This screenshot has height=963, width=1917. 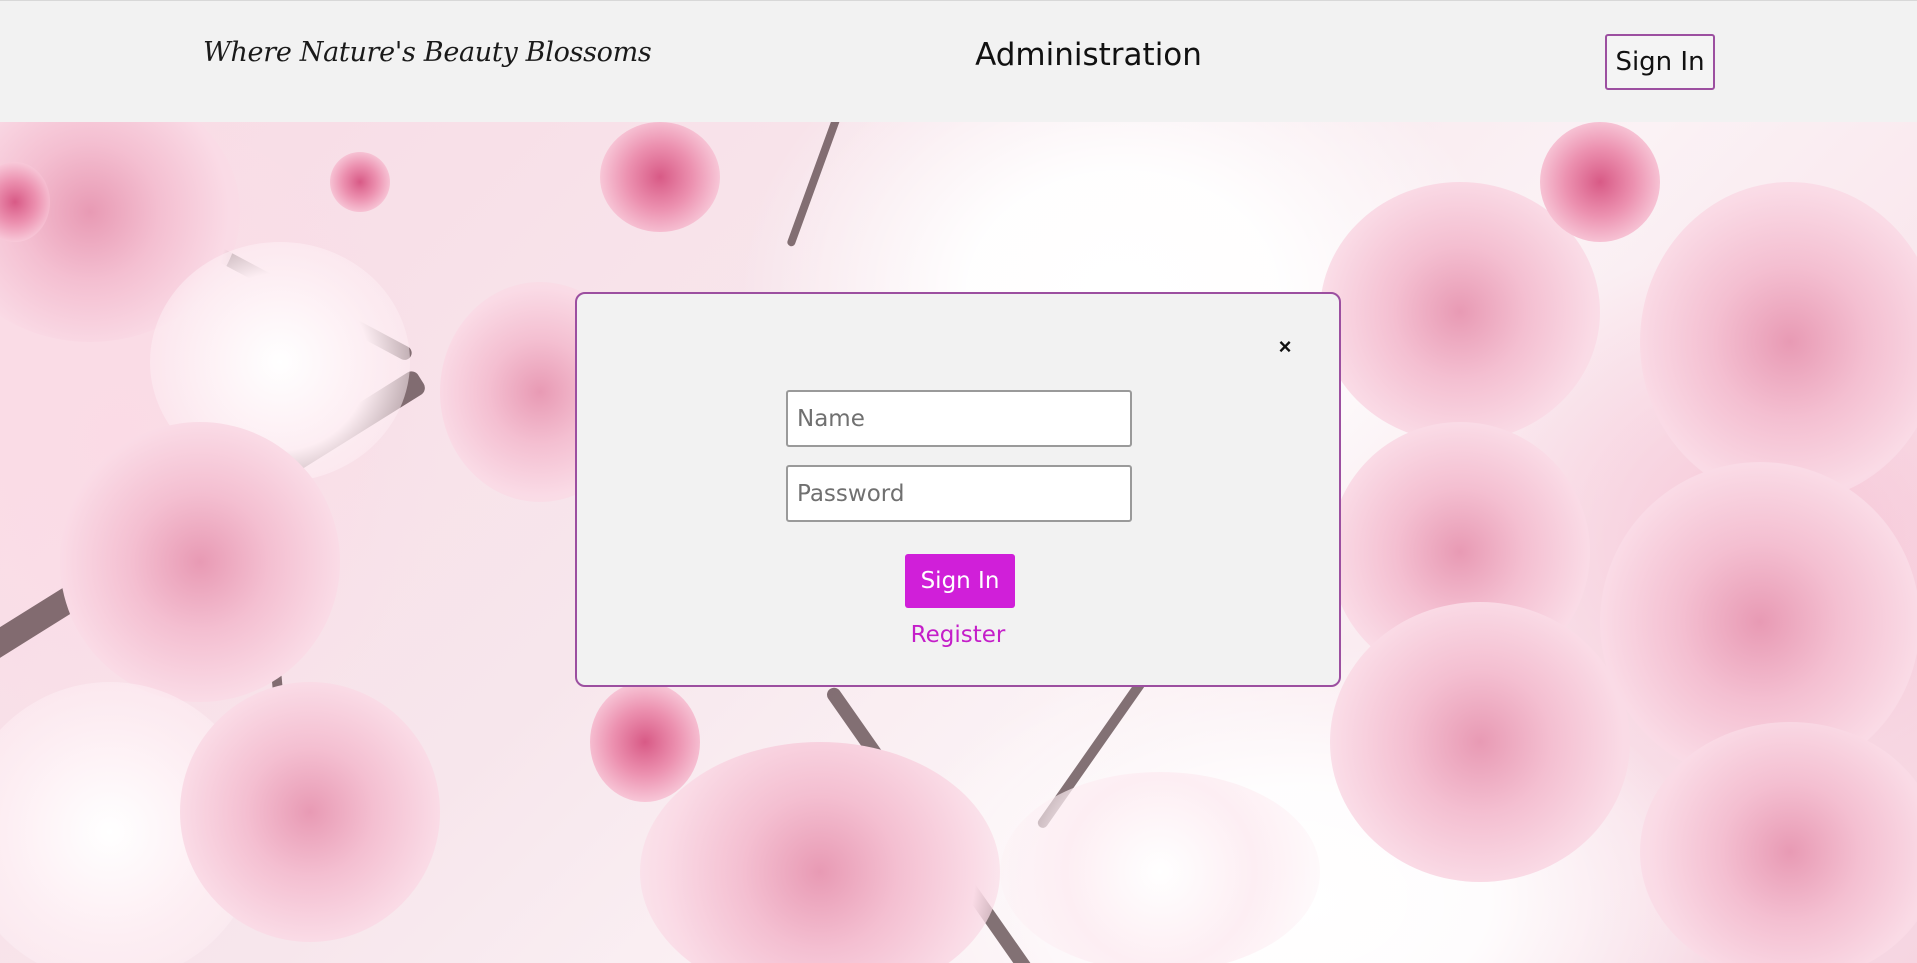 What do you see at coordinates (959, 493) in the screenshot?
I see `password-input` at bounding box center [959, 493].